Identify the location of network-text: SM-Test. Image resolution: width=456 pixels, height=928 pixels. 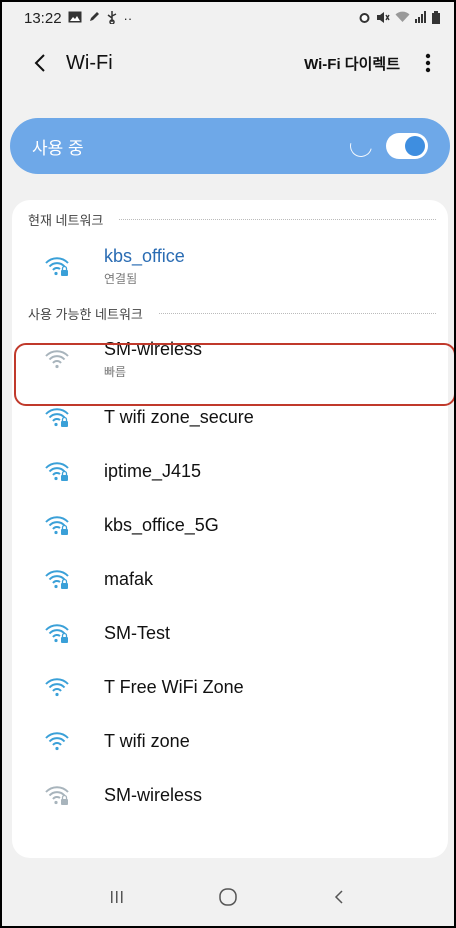
(137, 633).